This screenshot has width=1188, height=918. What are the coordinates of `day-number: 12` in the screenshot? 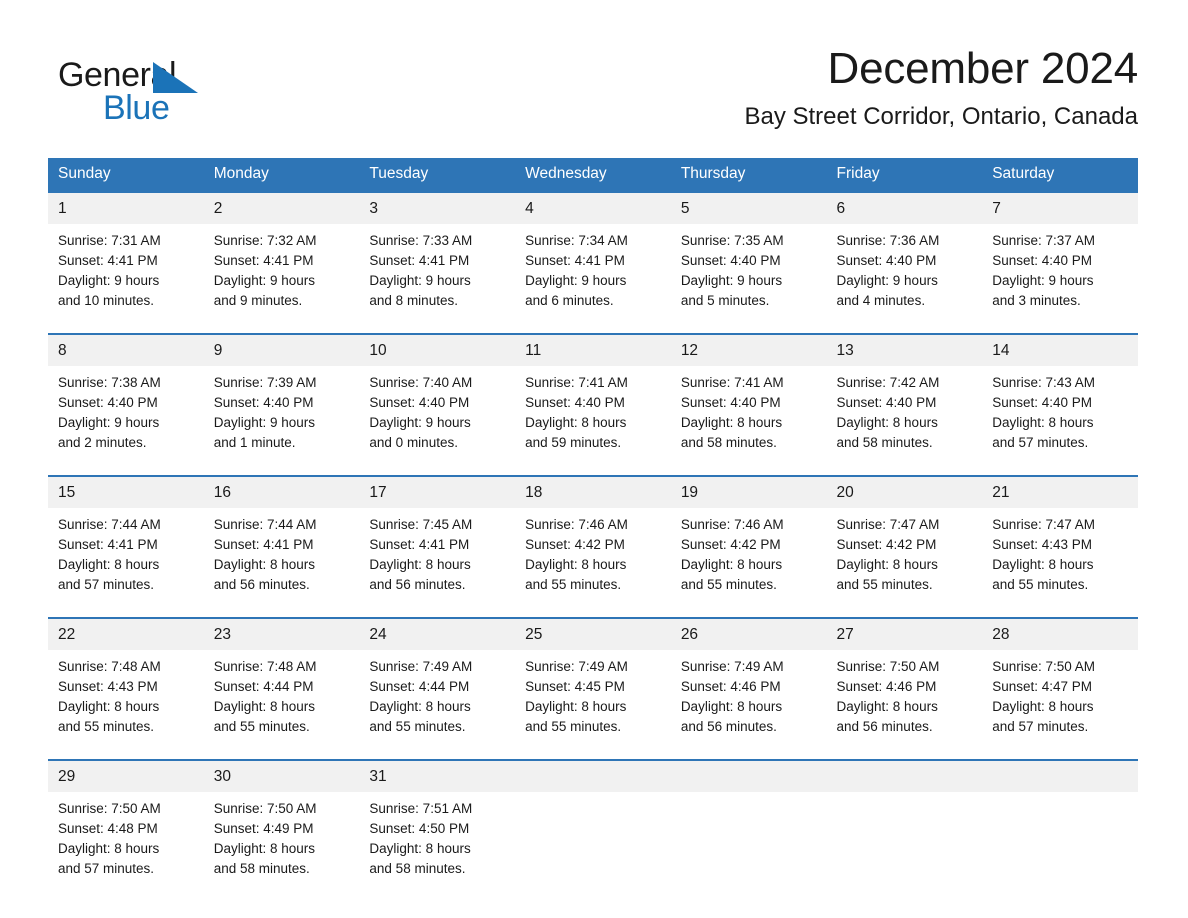 It's located at (748, 350).